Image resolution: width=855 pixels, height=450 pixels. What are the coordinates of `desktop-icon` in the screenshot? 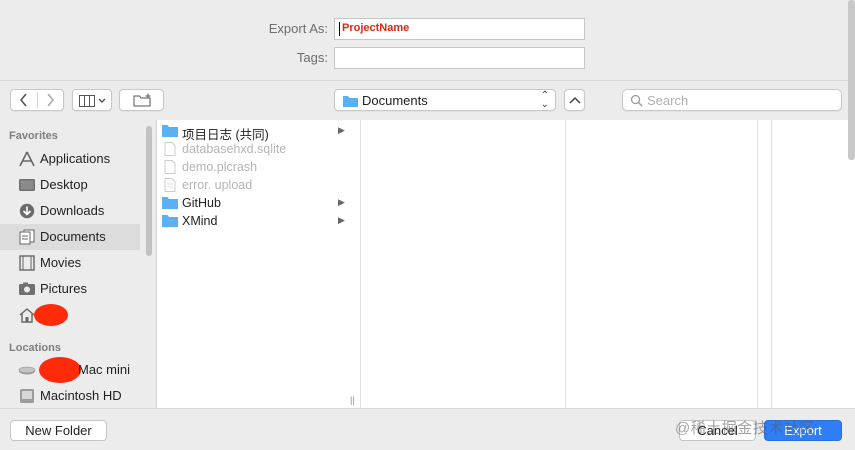 It's located at (27, 185).